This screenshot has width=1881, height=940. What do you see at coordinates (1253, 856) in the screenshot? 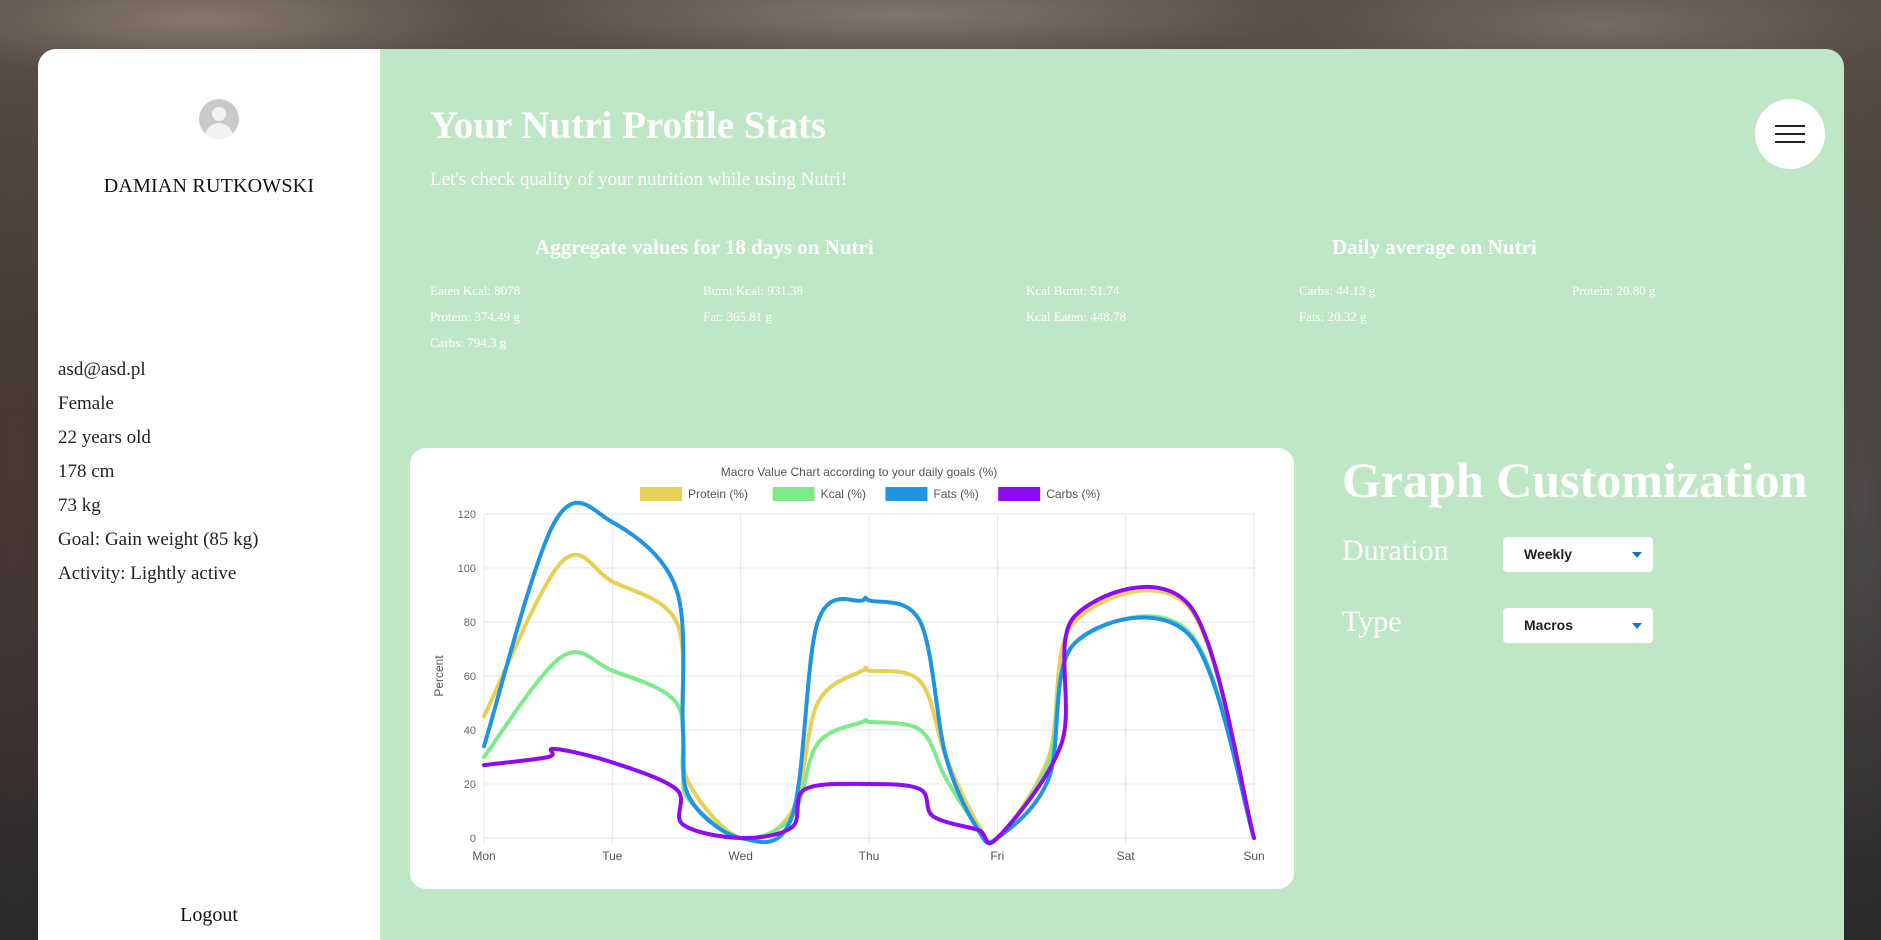
I see `x-tick-label: Sun` at bounding box center [1253, 856].